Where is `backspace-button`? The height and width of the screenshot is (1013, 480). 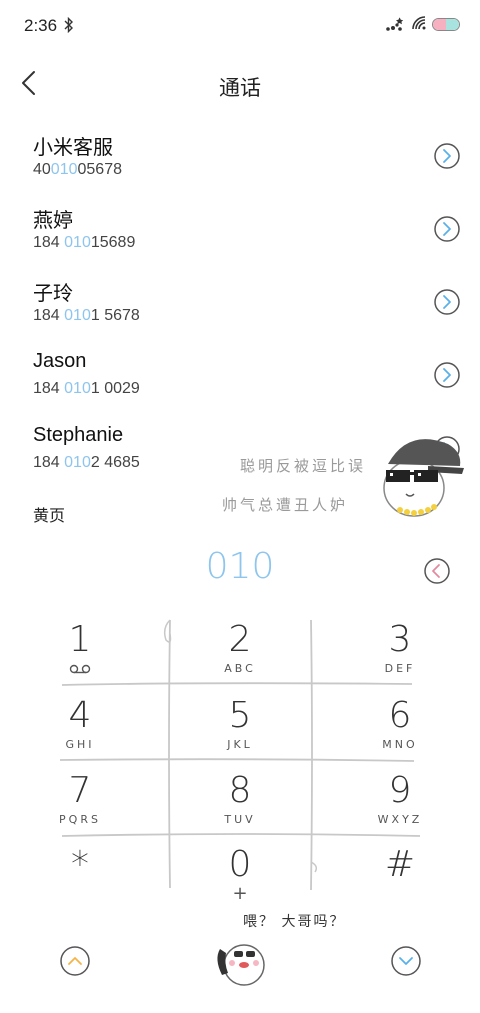
backspace-button is located at coordinates (437, 571).